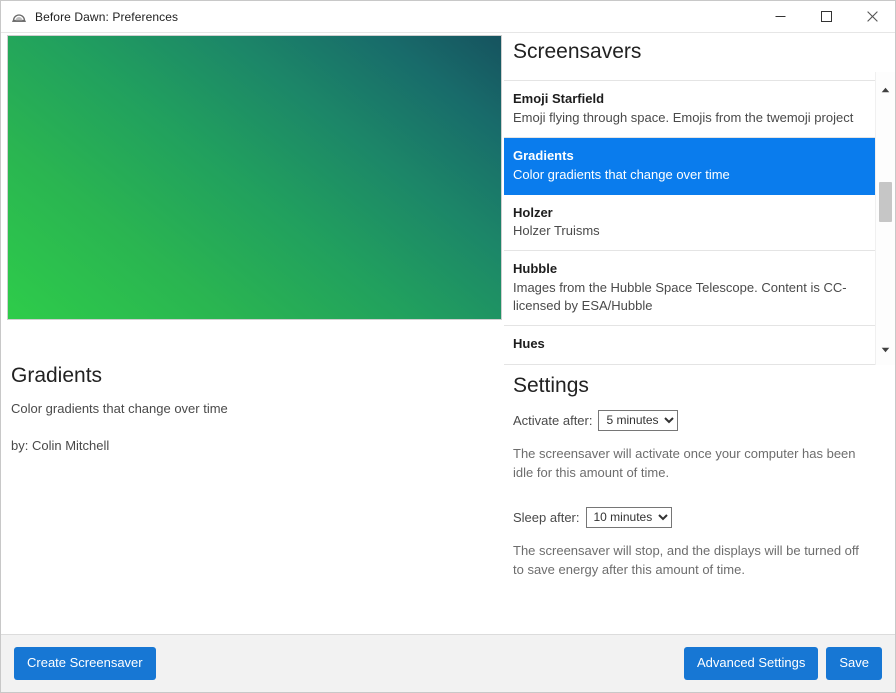  I want to click on activate-after-row: Activate after: 5 minutes, so click(699, 421).